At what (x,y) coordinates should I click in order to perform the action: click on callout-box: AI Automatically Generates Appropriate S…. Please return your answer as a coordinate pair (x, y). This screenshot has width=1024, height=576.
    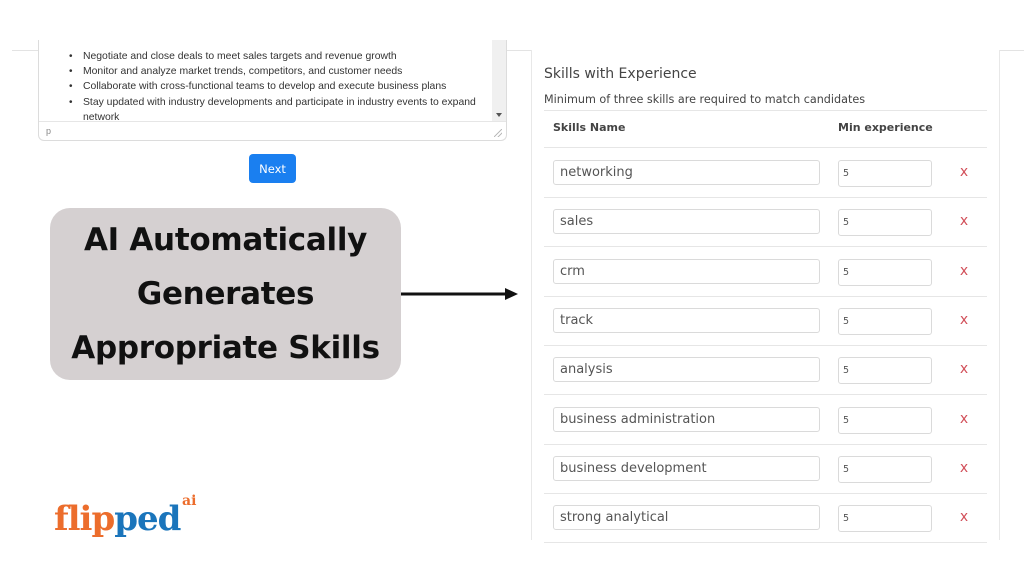
    Looking at the image, I should click on (225, 294).